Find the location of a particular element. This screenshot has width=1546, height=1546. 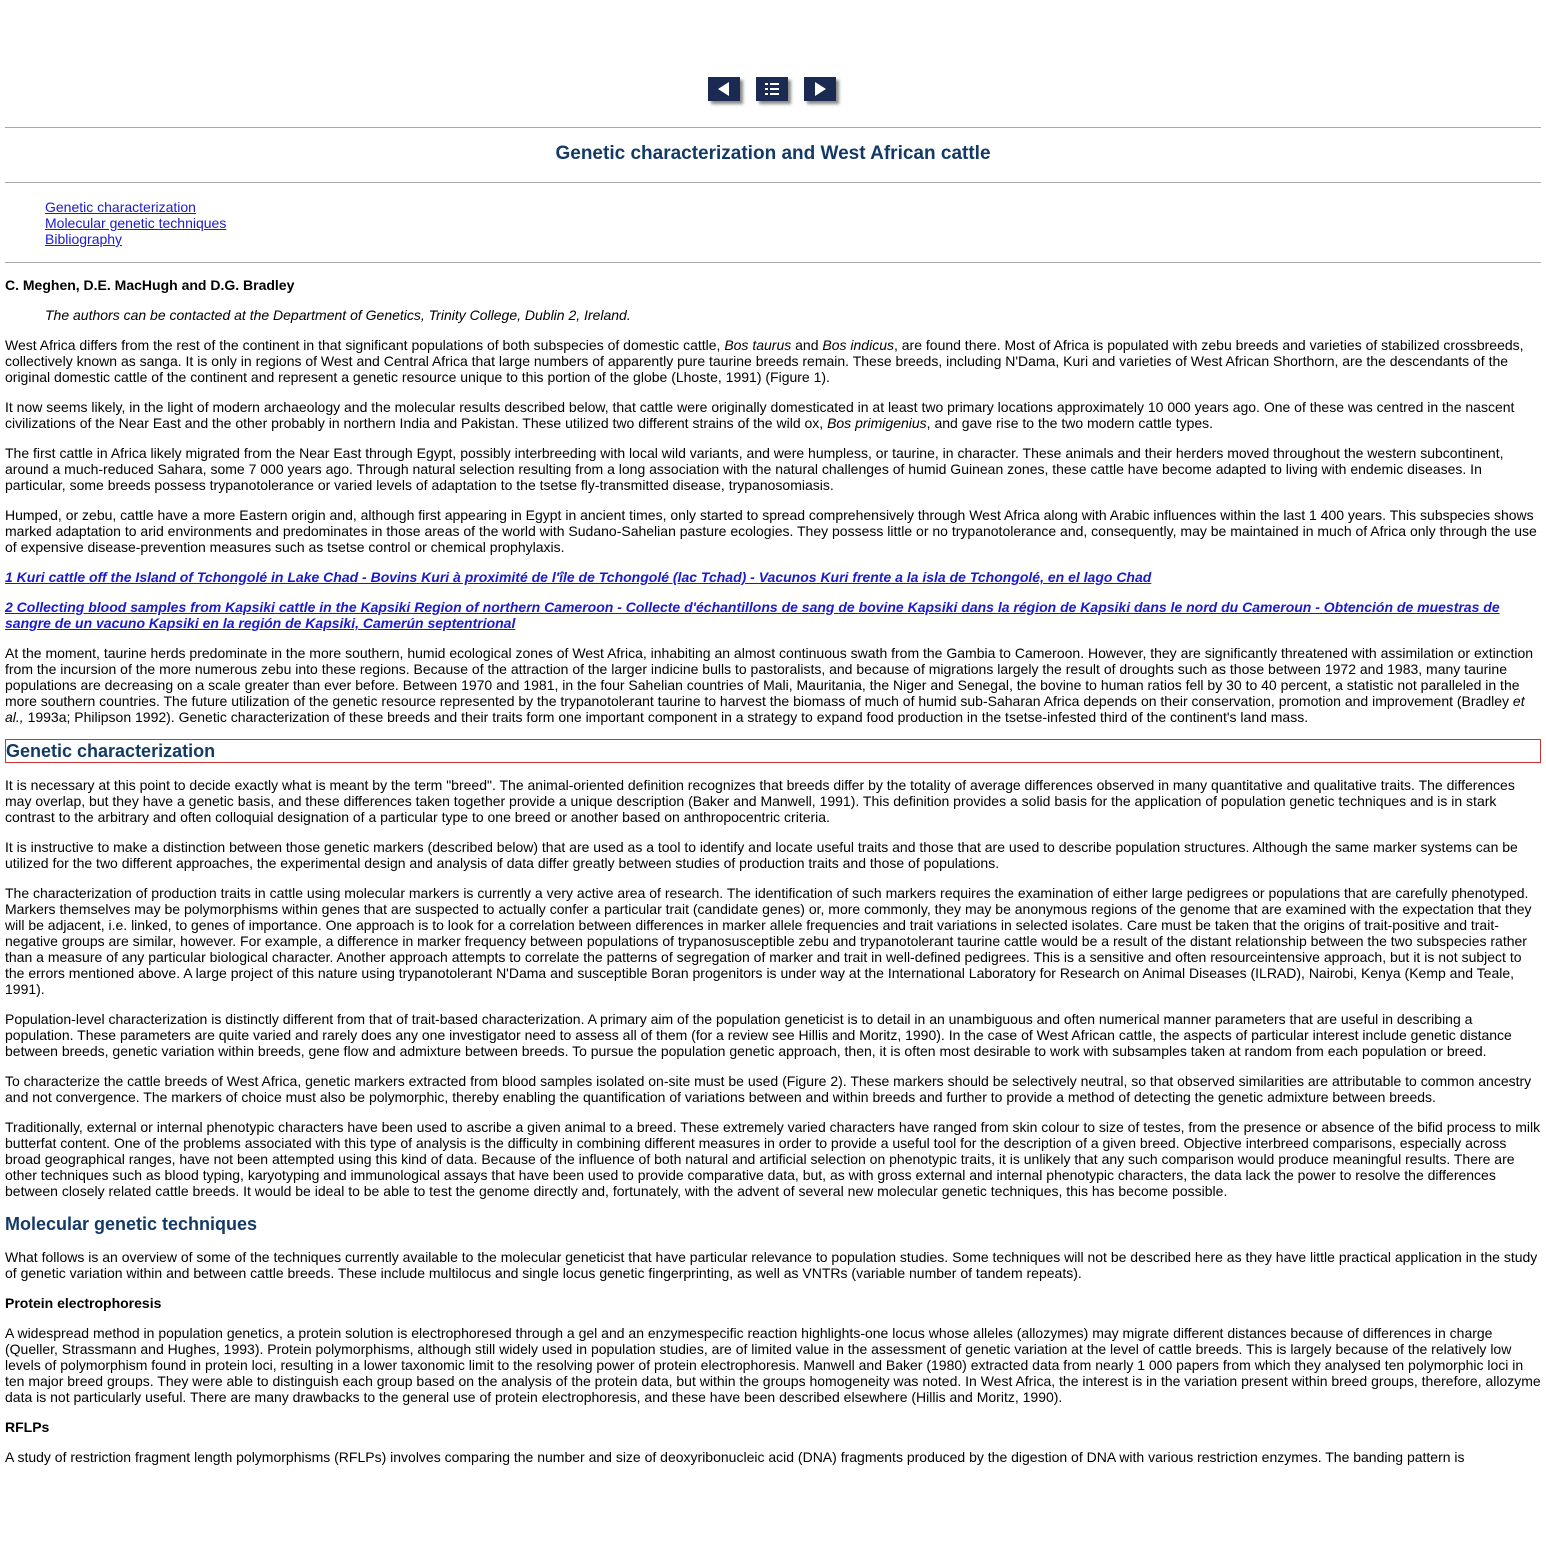

subheading-rflps: RFLPs is located at coordinates (27, 1427).